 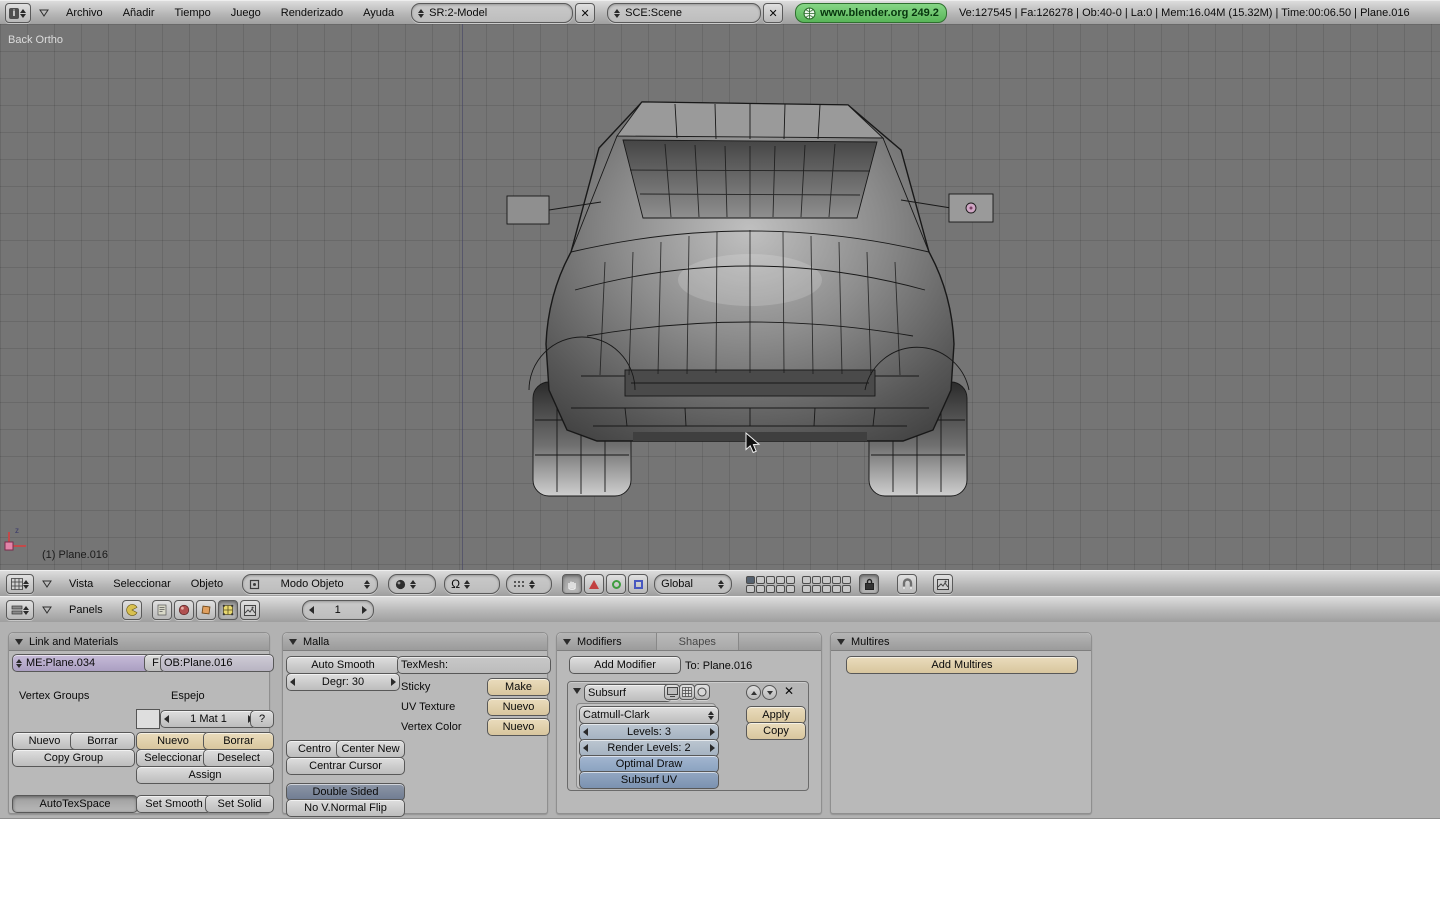 I want to click on autotexspace-toggle: AutoTexSpace, so click(x=75, y=804).